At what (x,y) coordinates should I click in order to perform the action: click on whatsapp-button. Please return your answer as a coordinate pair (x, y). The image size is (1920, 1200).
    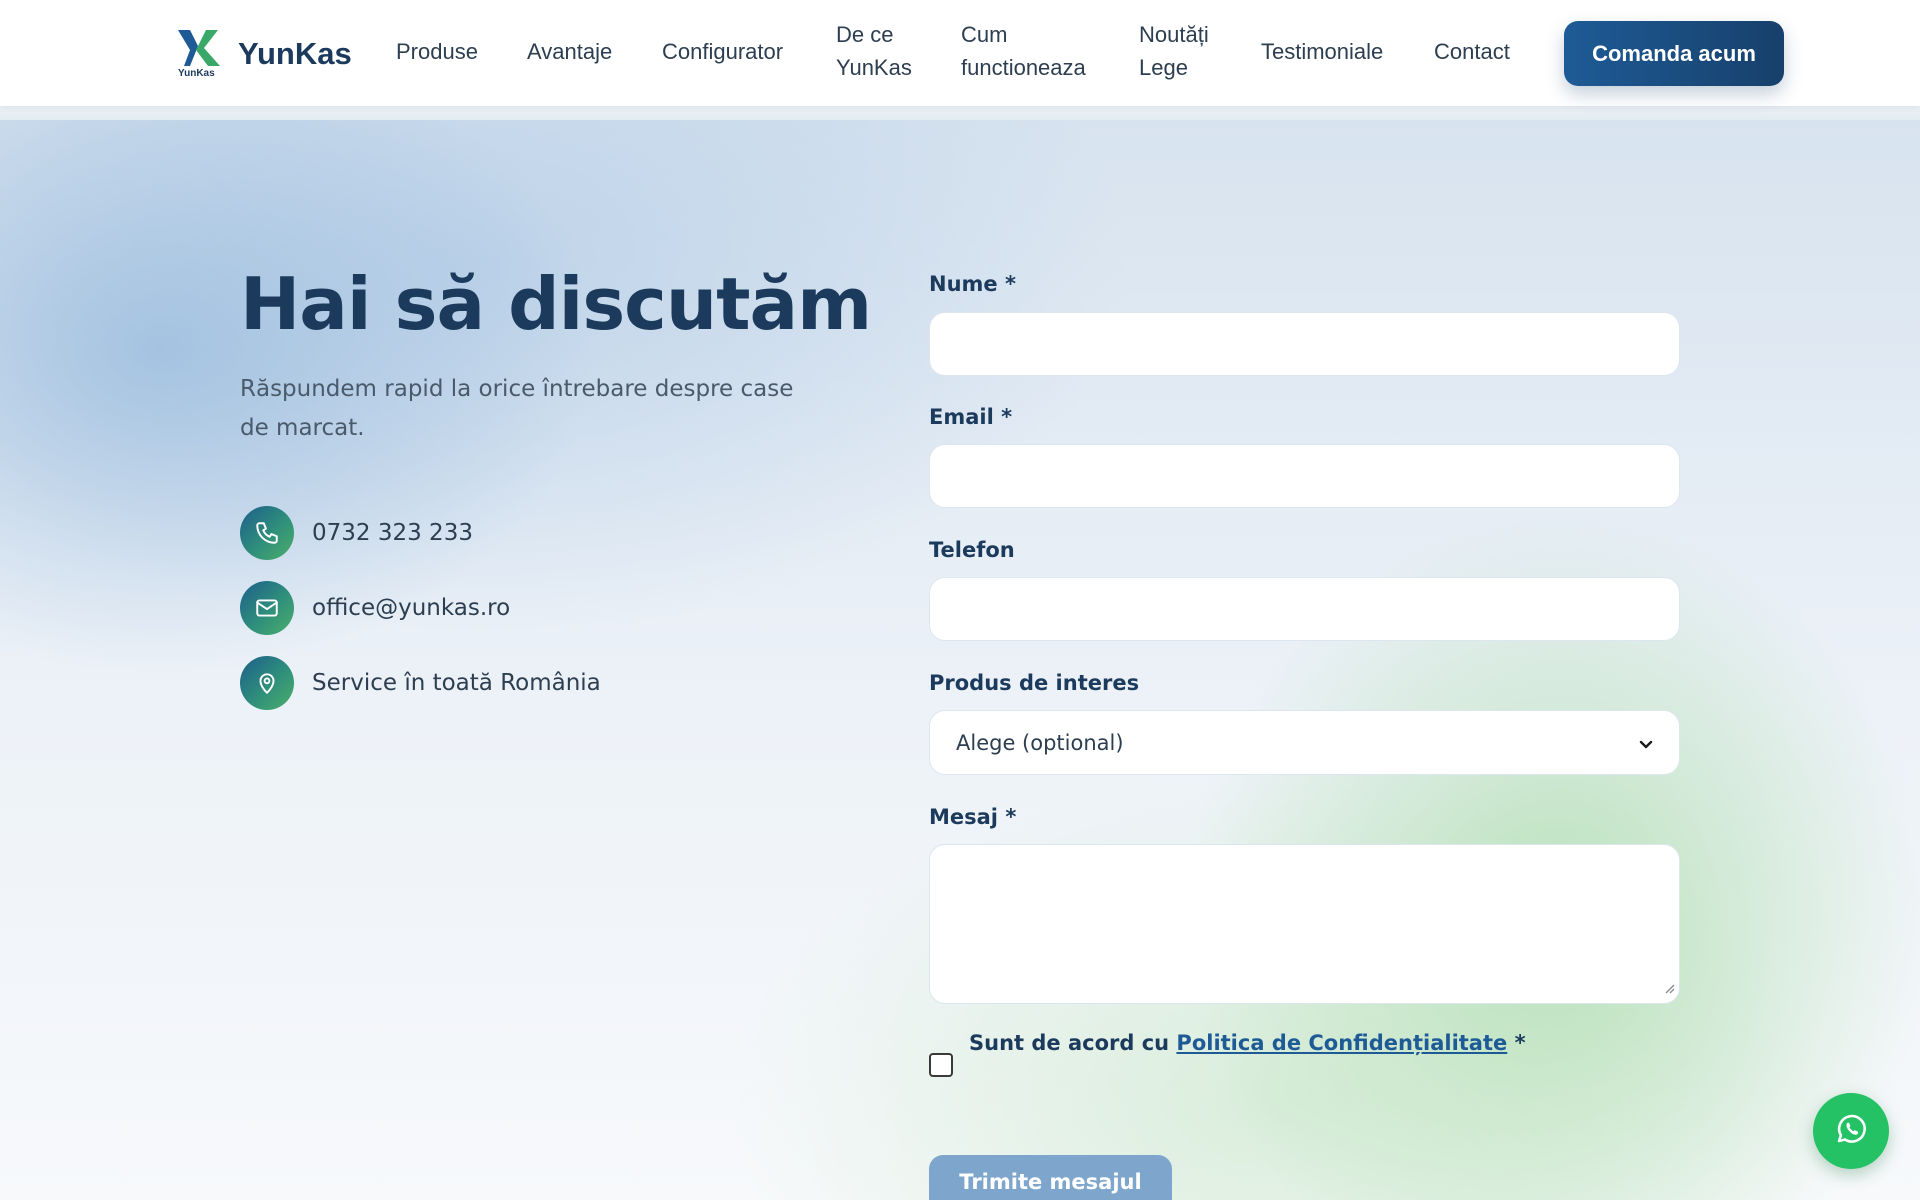
    Looking at the image, I should click on (1851, 1131).